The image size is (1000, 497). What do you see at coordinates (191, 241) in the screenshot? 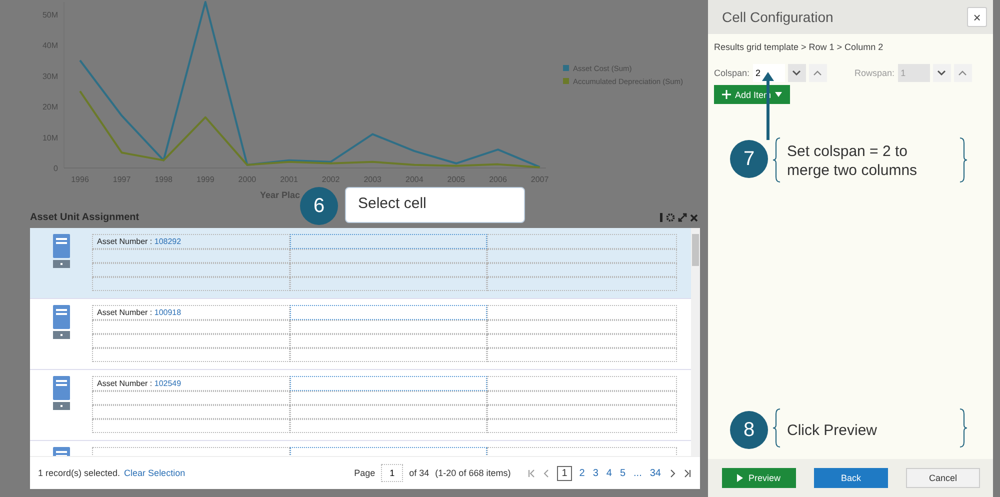
I see `grid-cell: Asset Number : 108292` at bounding box center [191, 241].